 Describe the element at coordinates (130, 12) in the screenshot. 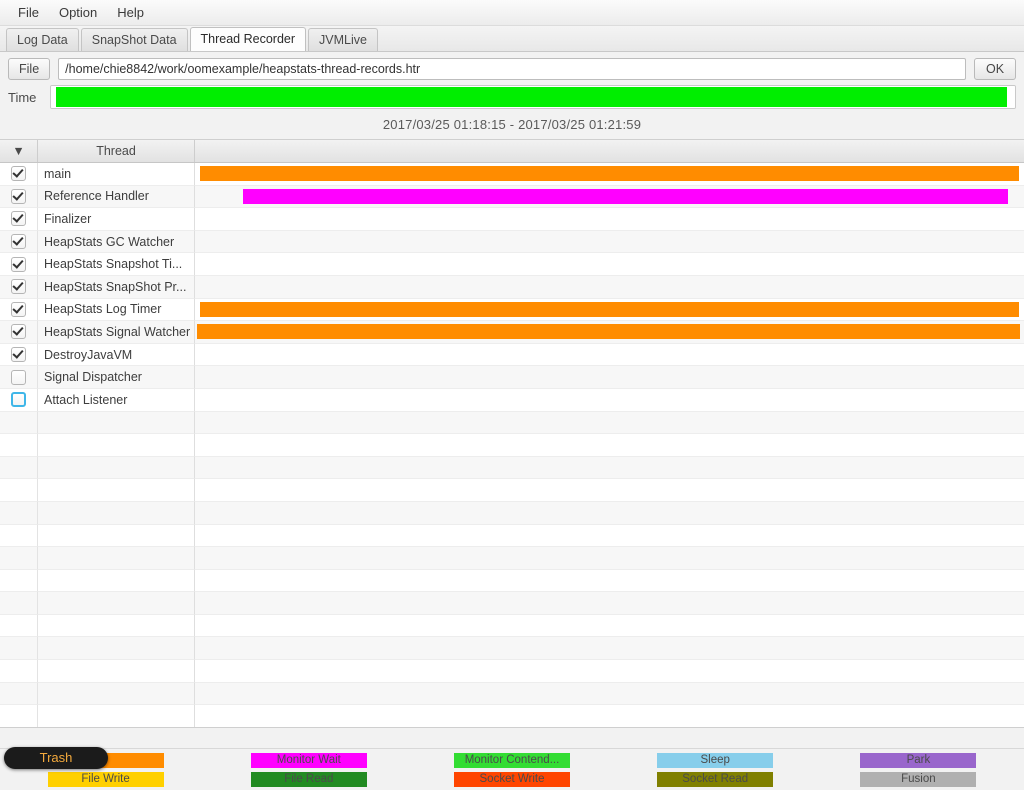

I see `menu-item-help: Help` at that location.